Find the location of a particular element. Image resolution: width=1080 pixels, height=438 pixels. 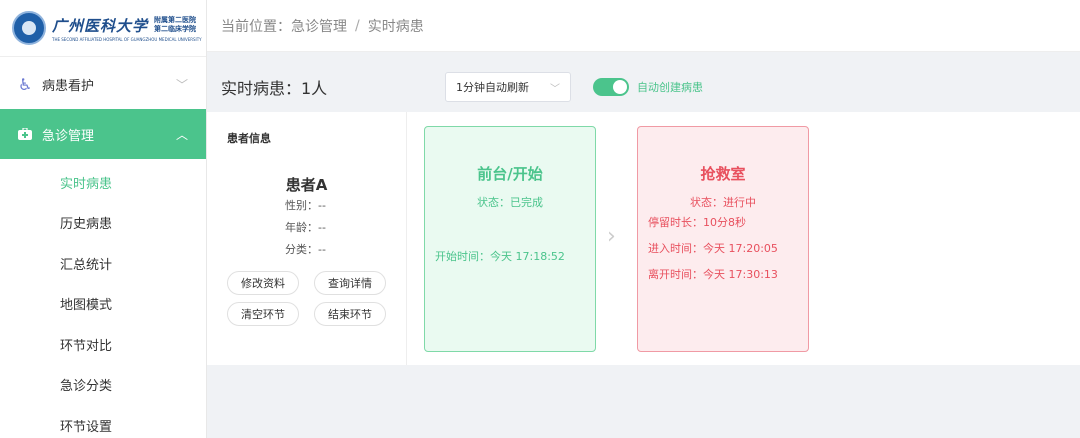

edit-info-button: 修改资料 is located at coordinates (263, 283).